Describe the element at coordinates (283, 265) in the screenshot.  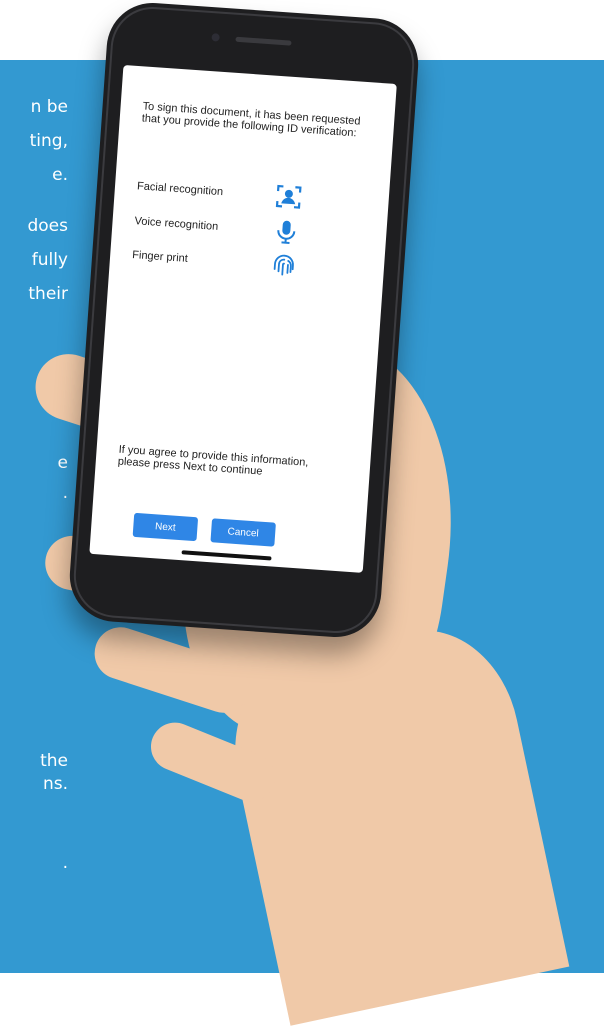
I see `fingerprint-icon` at that location.